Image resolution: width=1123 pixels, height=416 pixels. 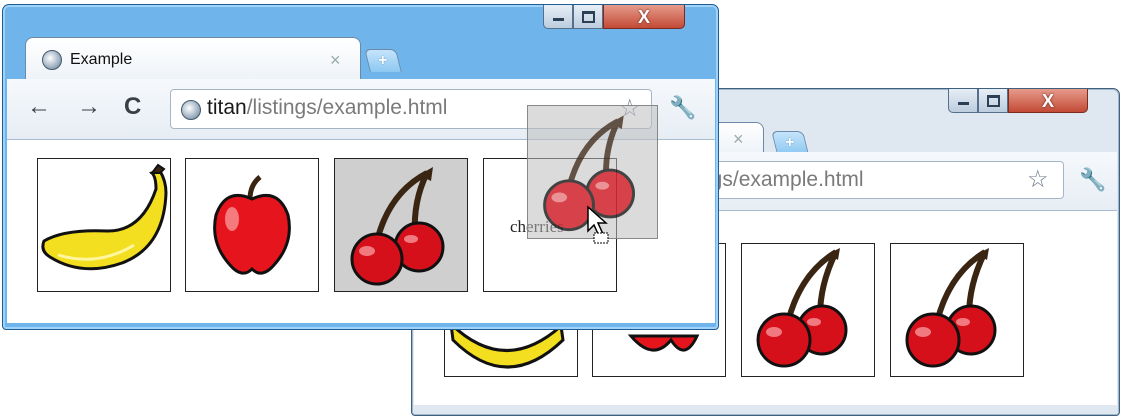 What do you see at coordinates (598, 224) in the screenshot?
I see `drag-cursor-icon` at bounding box center [598, 224].